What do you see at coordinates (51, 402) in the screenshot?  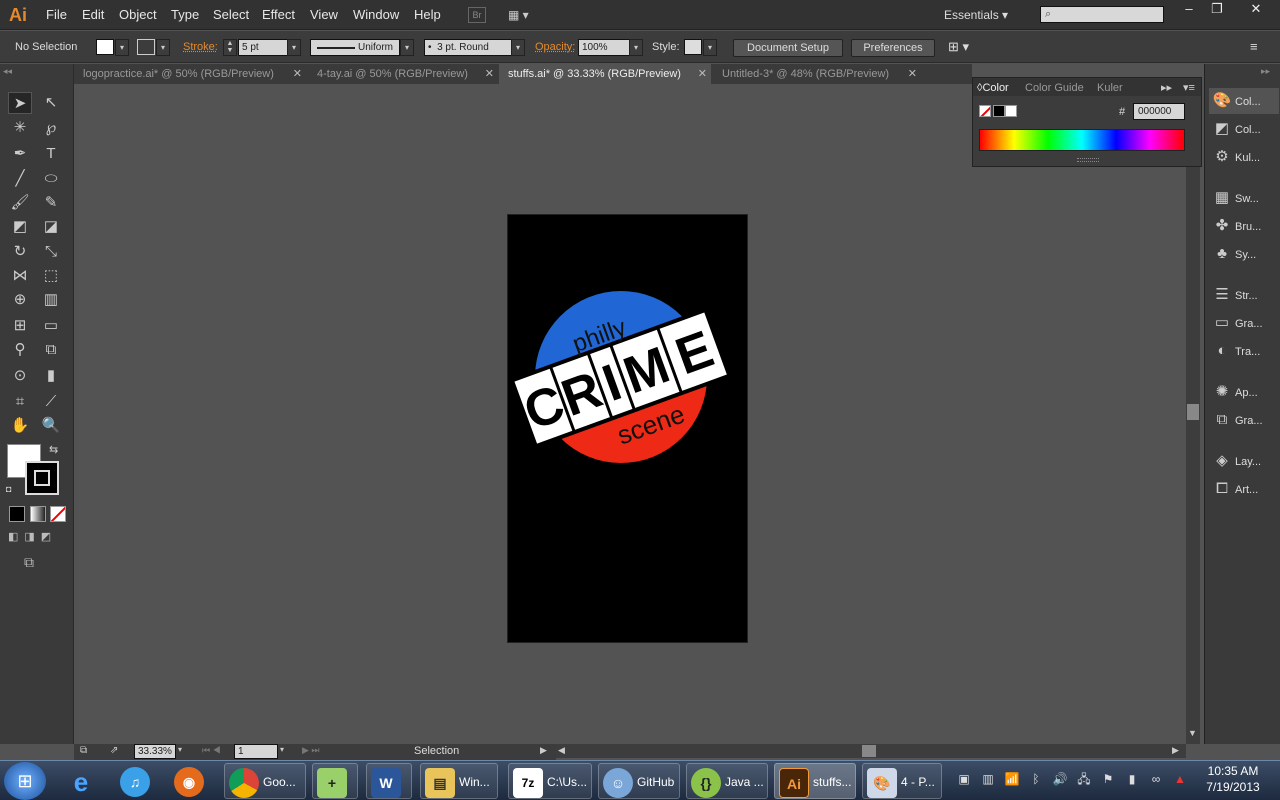 I see `slice-tool-icon: ⟋` at bounding box center [51, 402].